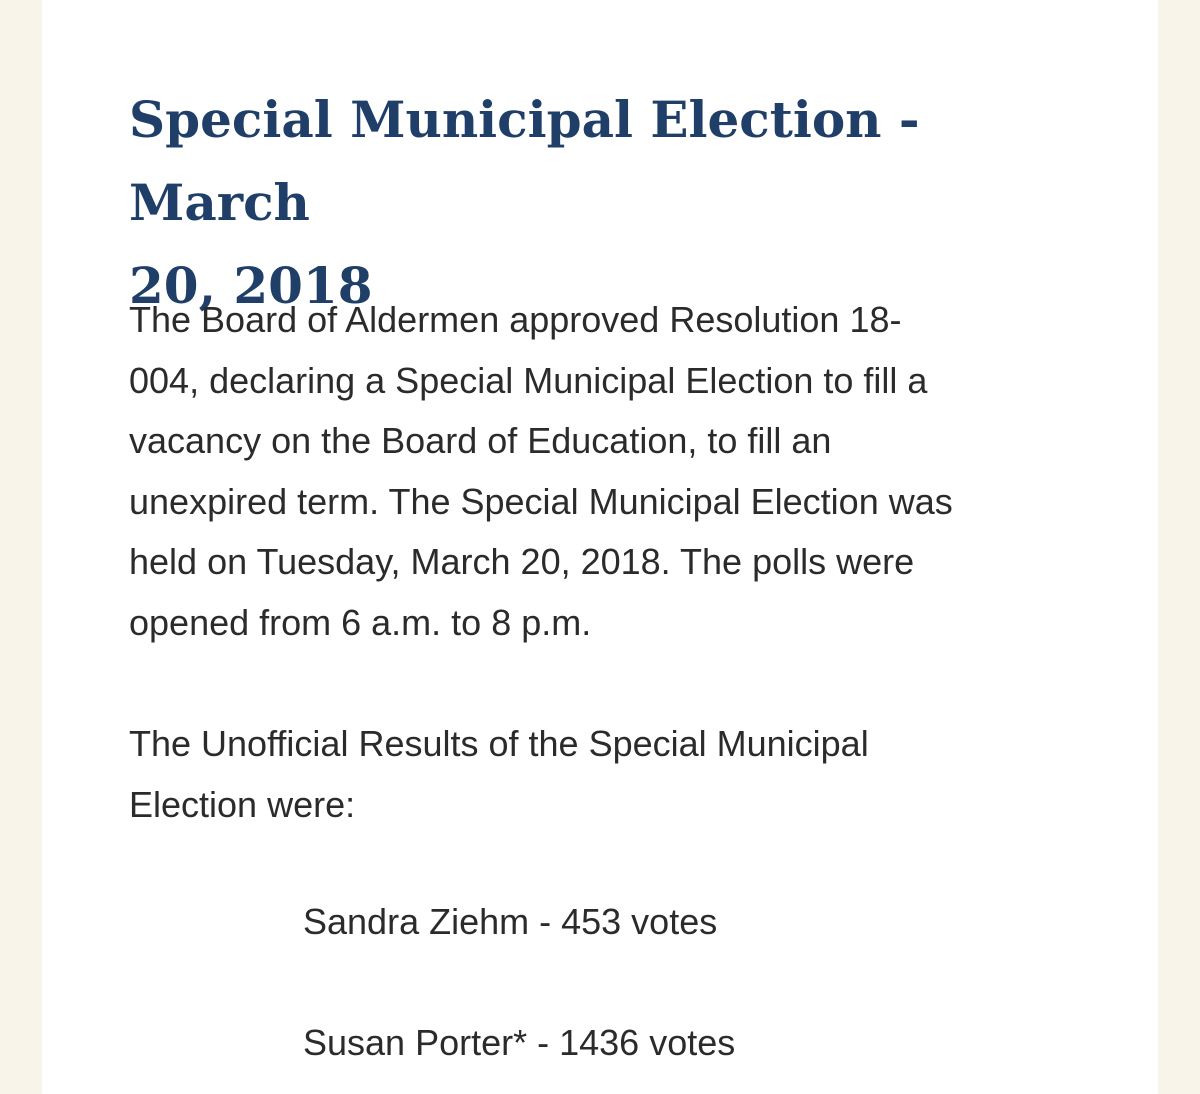 This screenshot has height=1094, width=1200. I want to click on result-item: Susan Porter* - 1436 votes, so click(519, 1042).